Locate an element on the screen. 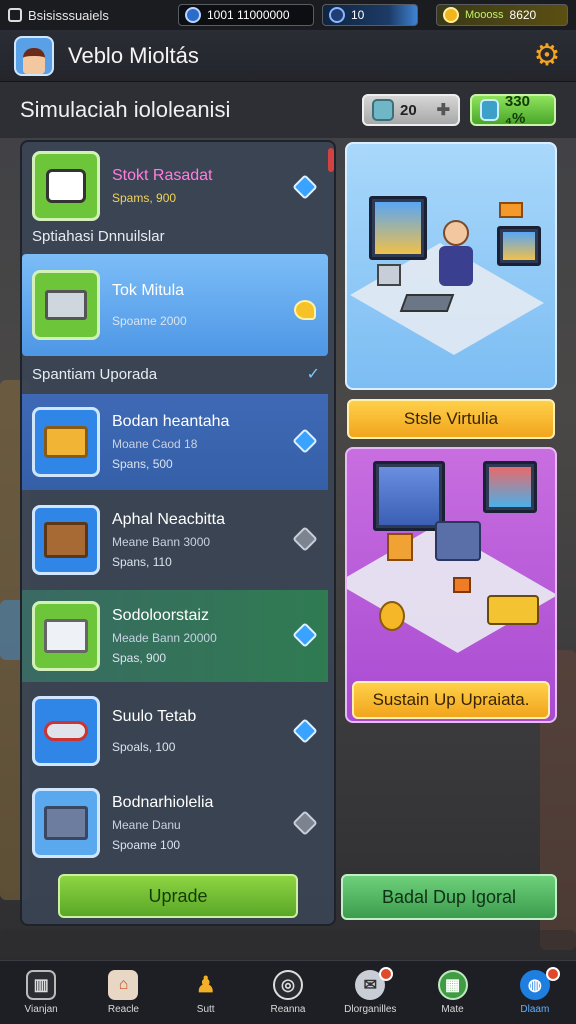 The width and height of the screenshot is (576, 1024). nav-item-reanna: ◎ Reanna is located at coordinates (288, 992).